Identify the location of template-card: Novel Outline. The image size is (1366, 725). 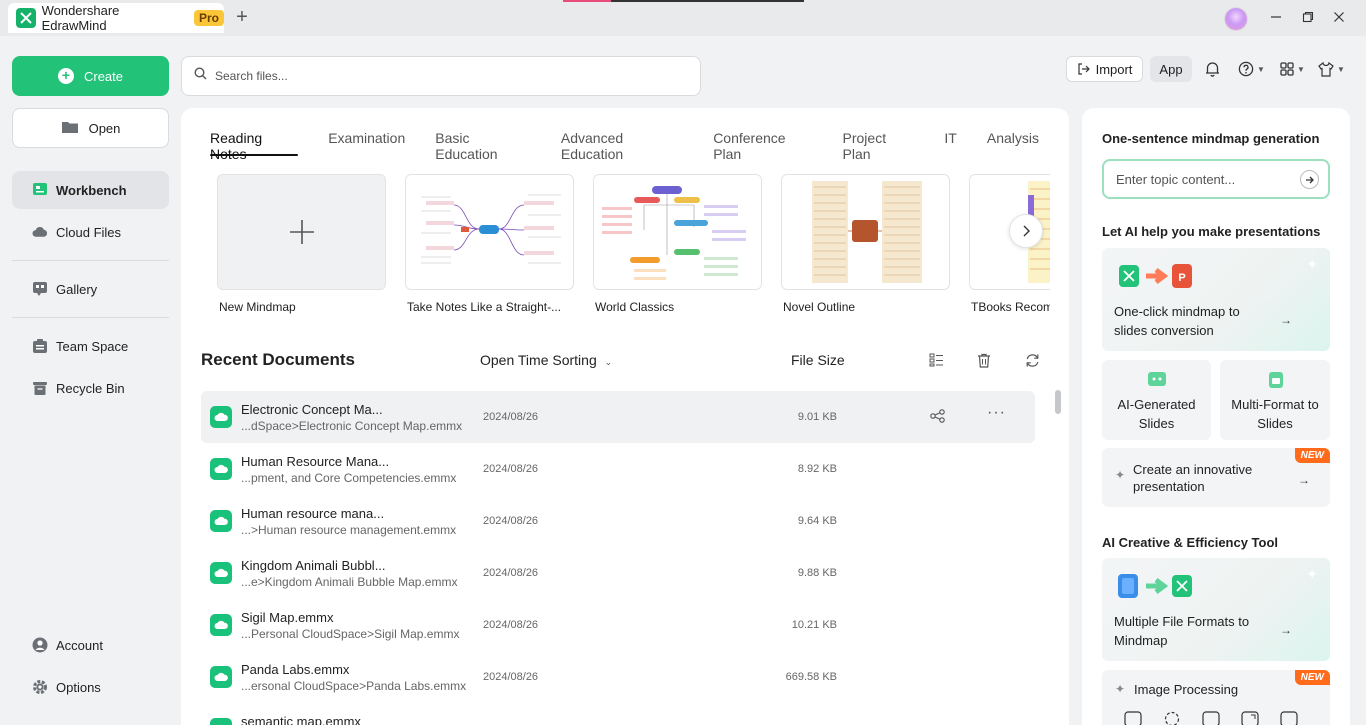
(865, 244).